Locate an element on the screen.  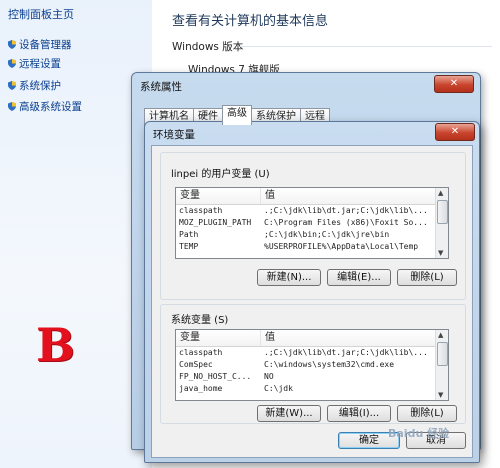
system-variables-label: 系统变量 (S) is located at coordinates (200, 320).